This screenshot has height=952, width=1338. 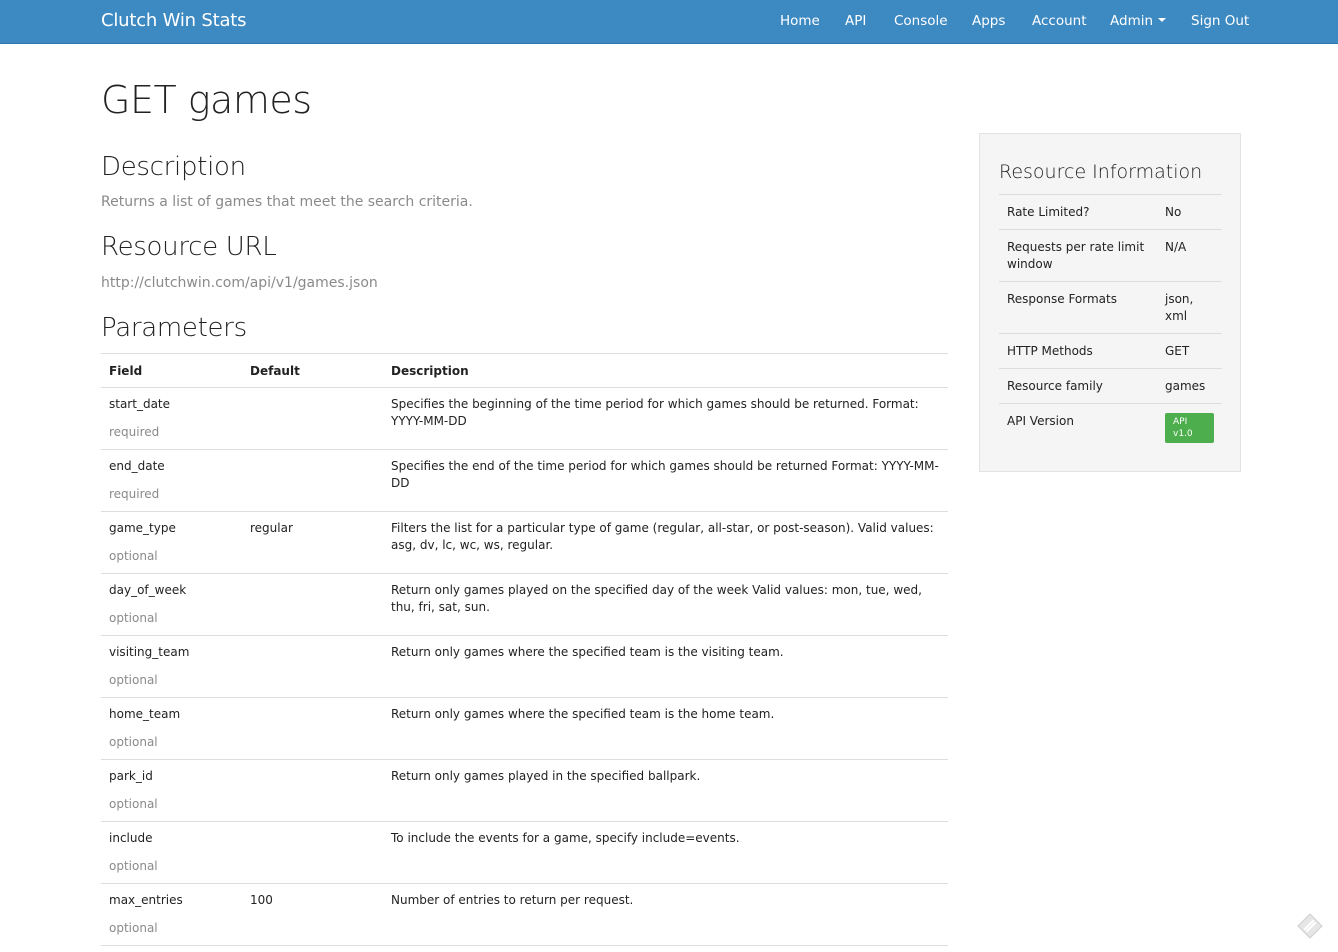 What do you see at coordinates (171, 370) in the screenshot?
I see `header-field: Field` at bounding box center [171, 370].